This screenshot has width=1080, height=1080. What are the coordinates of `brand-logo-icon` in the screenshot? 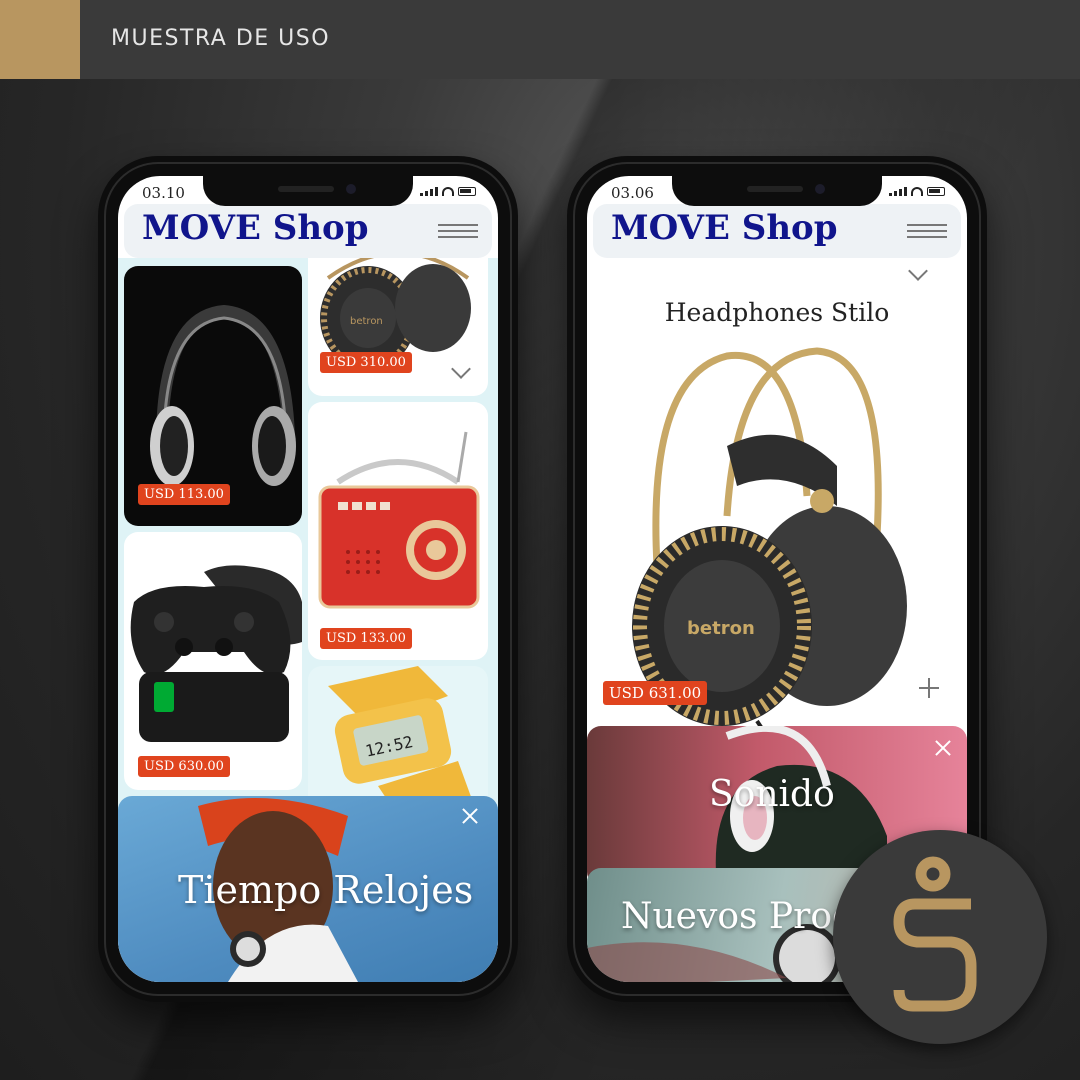 It's located at (935, 934).